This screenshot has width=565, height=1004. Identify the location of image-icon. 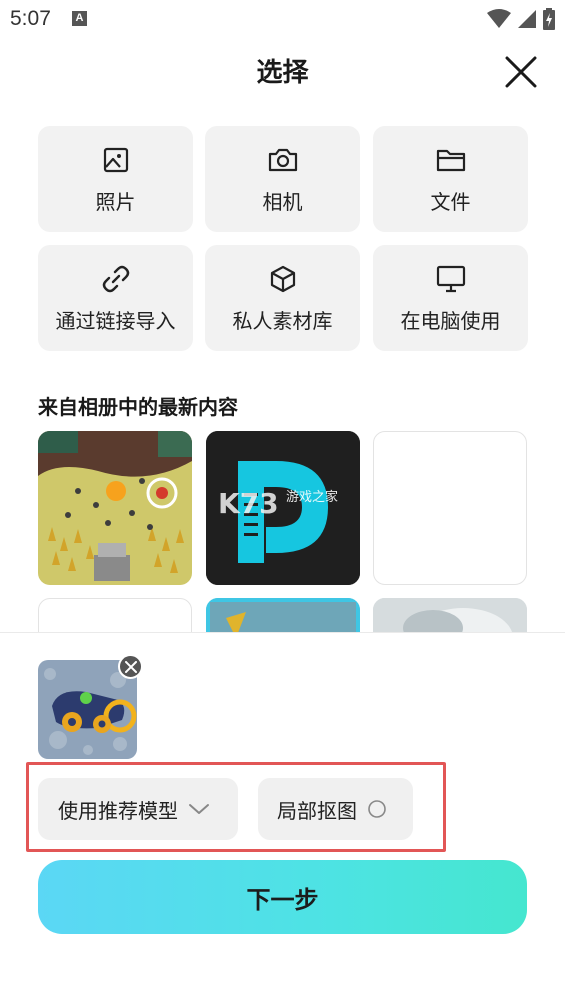
(115, 160).